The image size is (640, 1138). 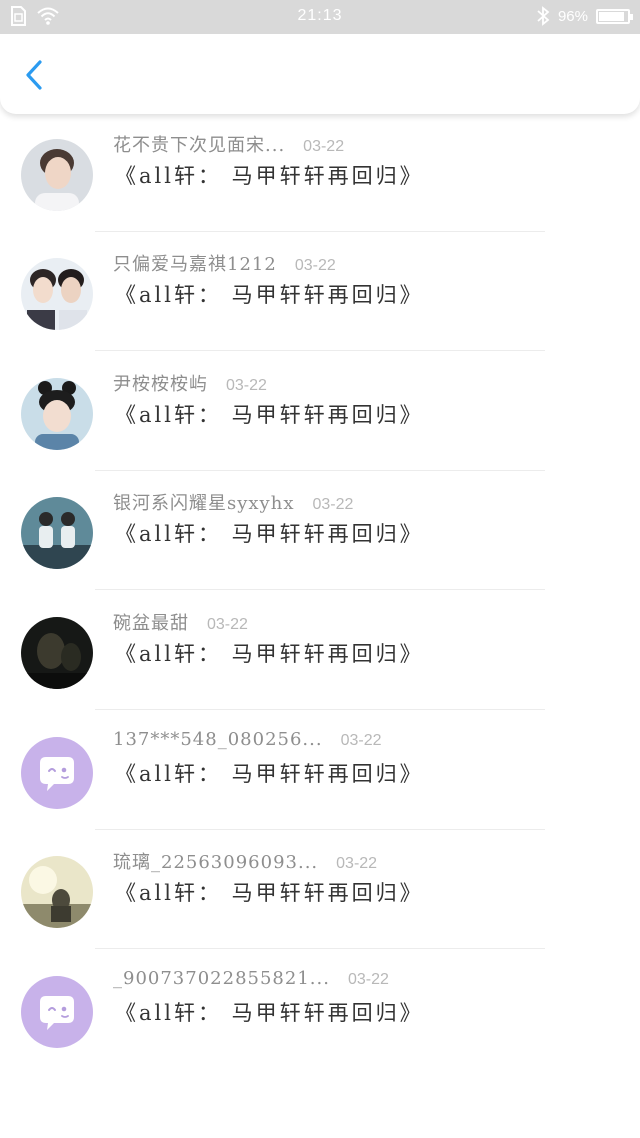 I want to click on list-item: 尹桉桉桉屿 03-22 《all轩： 马甲轩轩再回归》, so click(x=320, y=411).